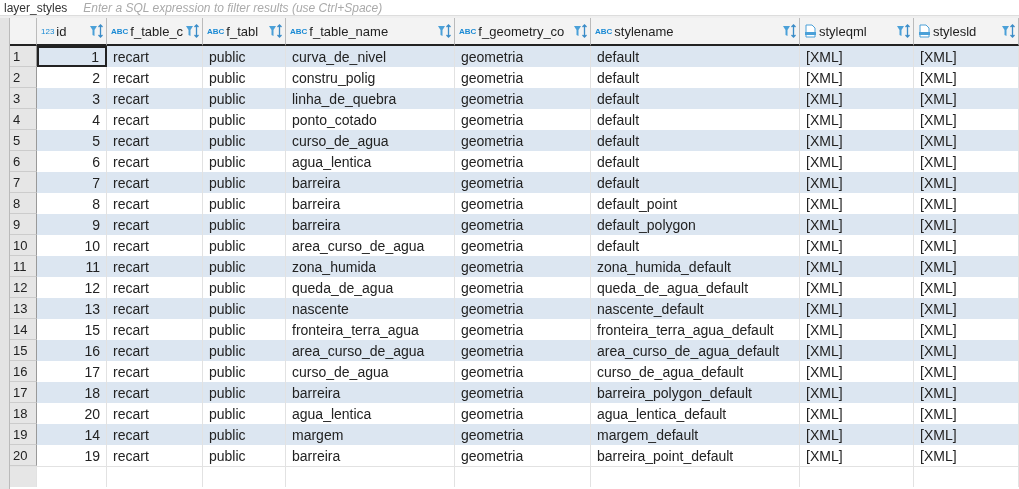 The height and width of the screenshot is (489, 1019). Describe the element at coordinates (644, 31) in the screenshot. I see `column-name: stylename` at that location.